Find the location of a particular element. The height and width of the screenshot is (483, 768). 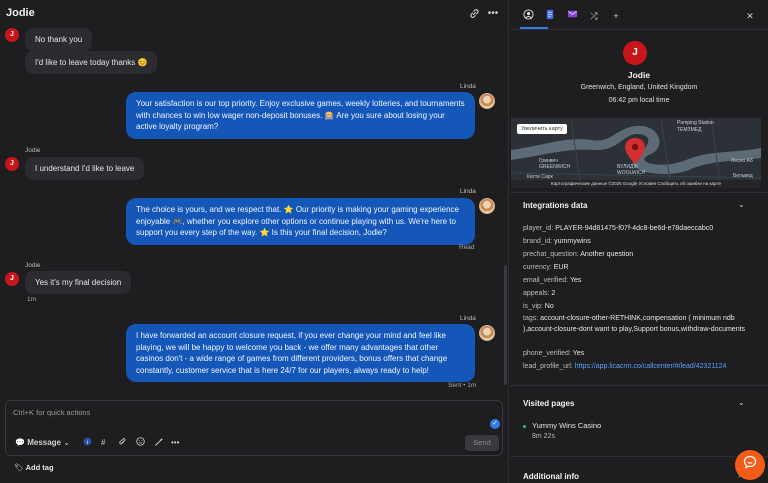

composer: Ctrl+K for quick actions ✓ is located at coordinates (254, 428).